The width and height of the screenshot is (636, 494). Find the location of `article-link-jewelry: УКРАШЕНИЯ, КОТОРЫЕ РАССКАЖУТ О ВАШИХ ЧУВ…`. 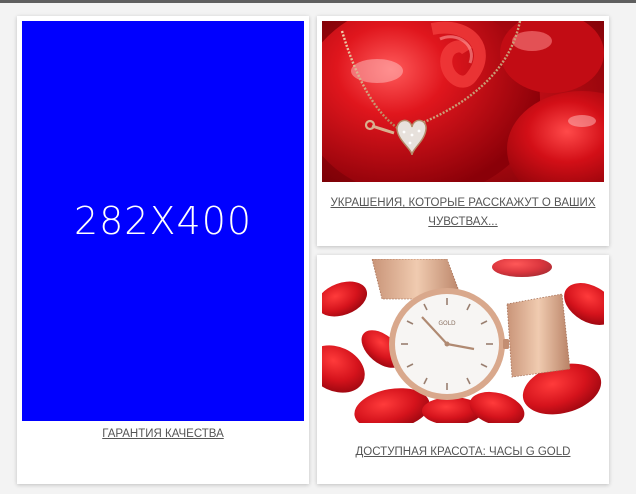

article-link-jewelry: УКРАШЕНИЯ, КОТОРЫЕ РАССКАЖУТ О ВАШИХ ЧУВ… is located at coordinates (462, 212).